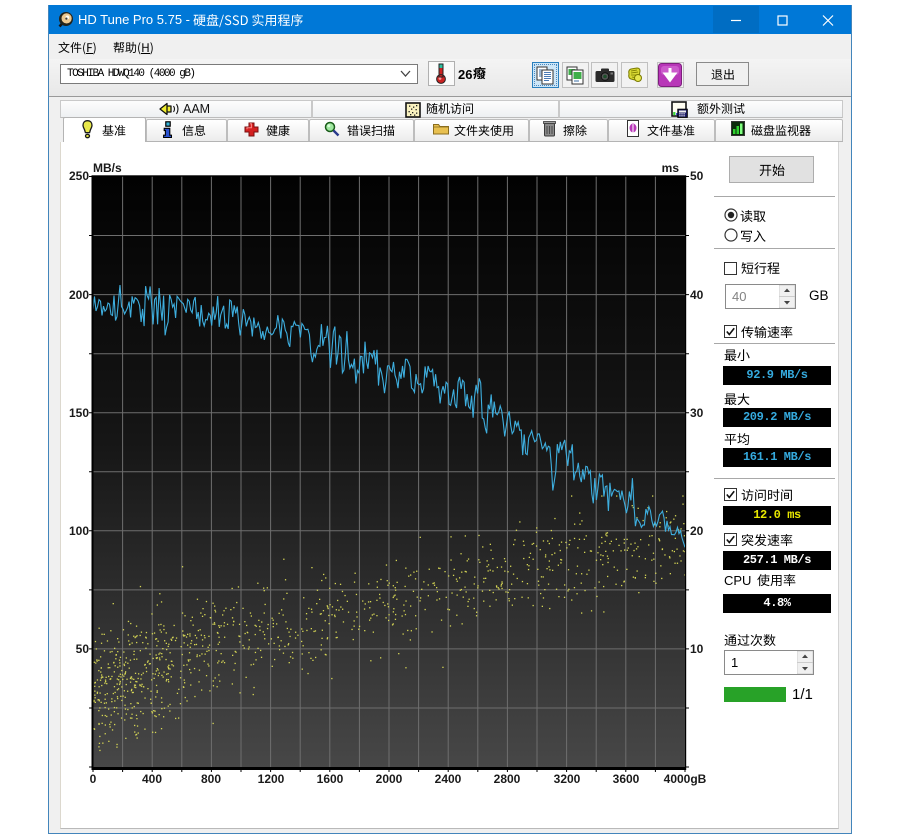  Describe the element at coordinates (389, 779) in the screenshot. I see `svg-text: 2000` at that location.